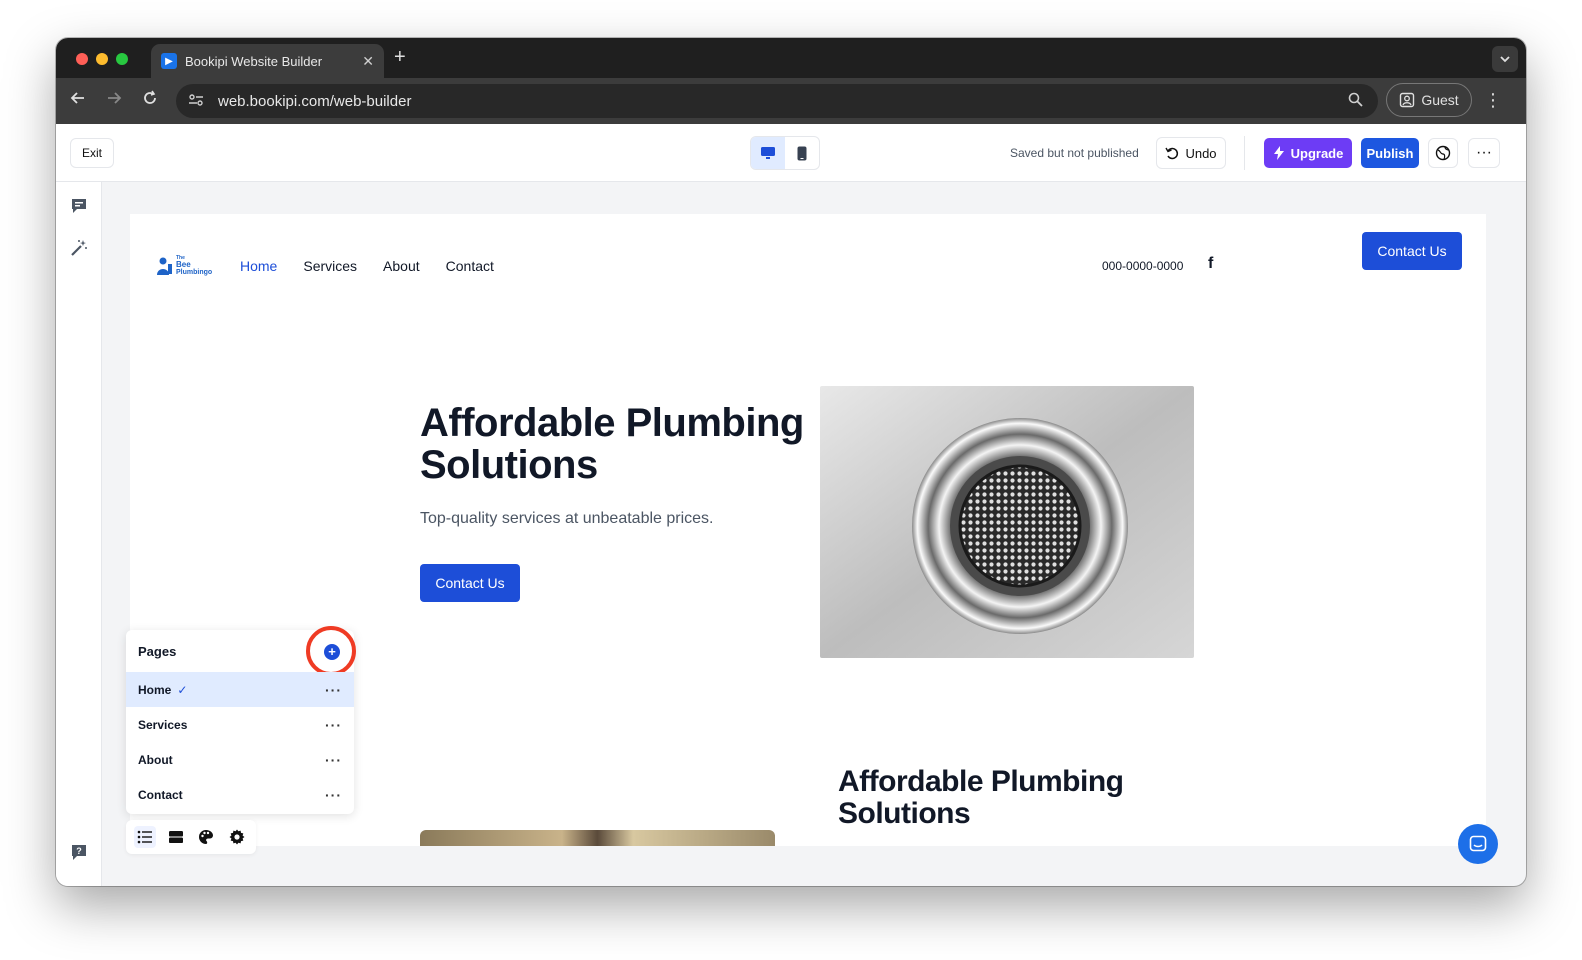  I want to click on help-icon: ?, so click(79, 852).